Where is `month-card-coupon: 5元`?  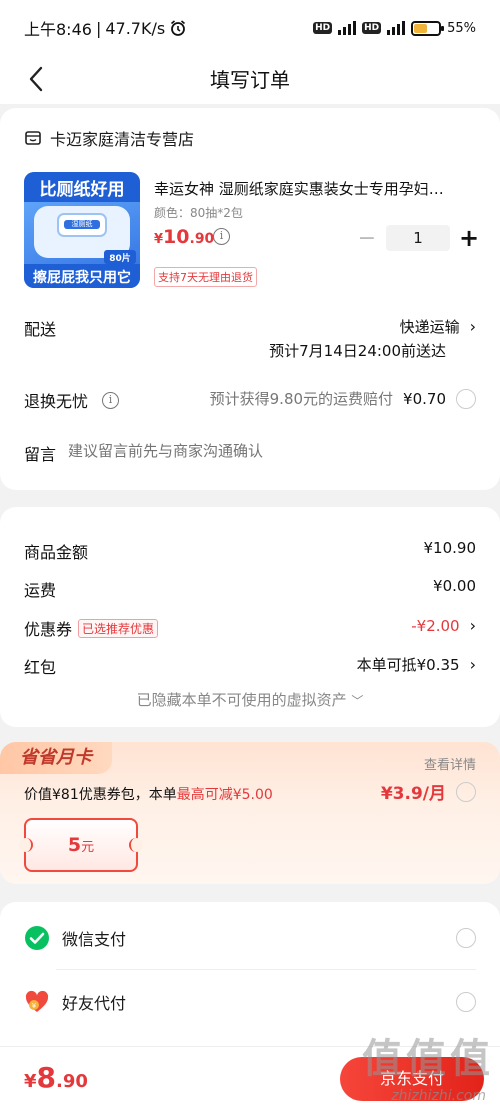 month-card-coupon: 5元 is located at coordinates (81, 845).